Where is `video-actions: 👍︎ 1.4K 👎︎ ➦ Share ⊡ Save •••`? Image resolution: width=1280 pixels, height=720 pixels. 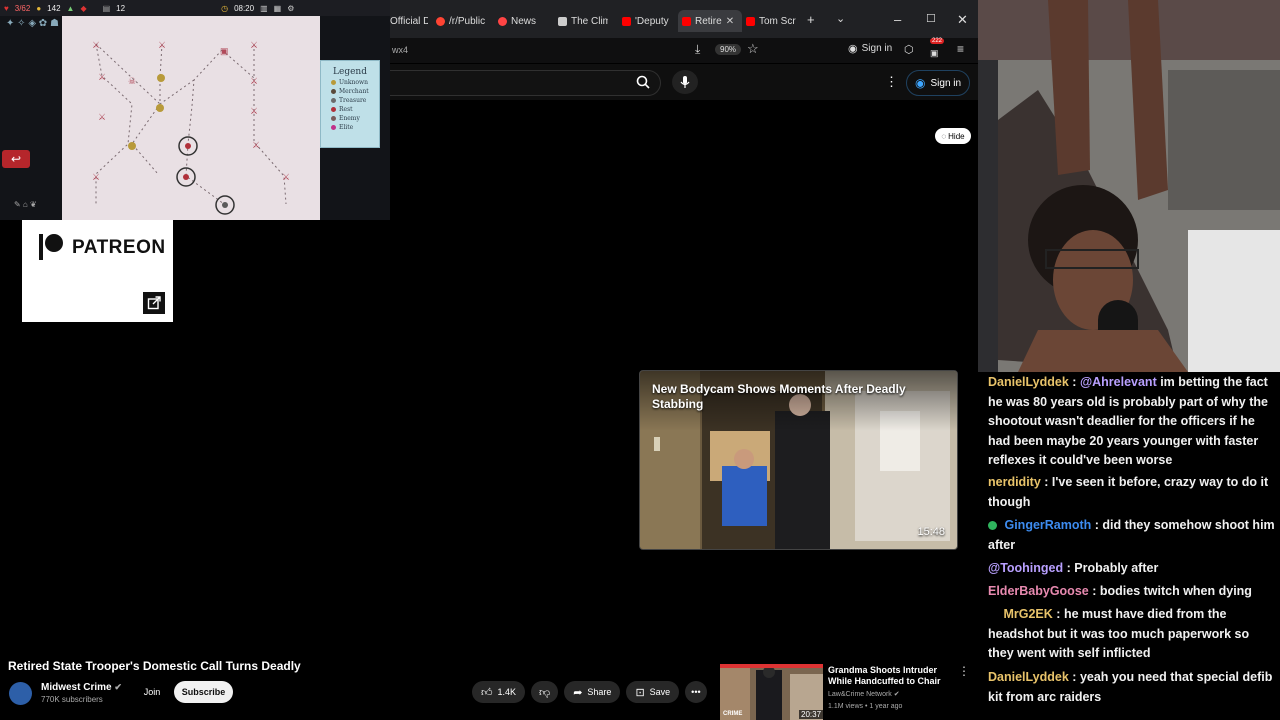
video-actions: 👍︎ 1.4K 👎︎ ➦ Share ⊡ Save ••• is located at coordinates (589, 692).